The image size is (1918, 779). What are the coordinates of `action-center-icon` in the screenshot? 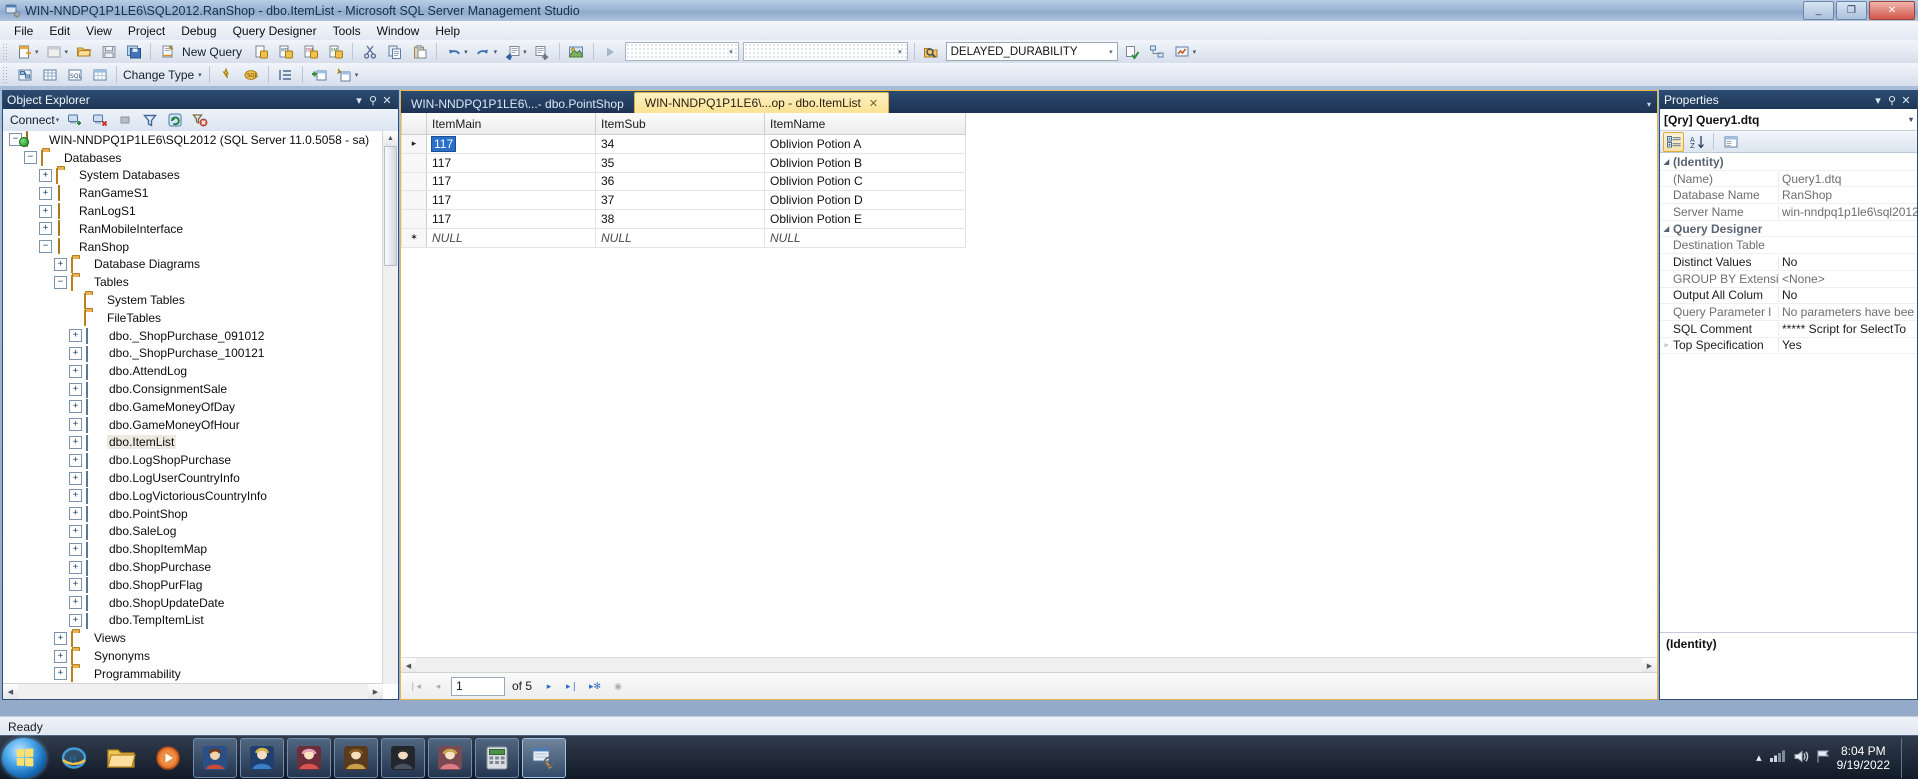 It's located at (1823, 758).